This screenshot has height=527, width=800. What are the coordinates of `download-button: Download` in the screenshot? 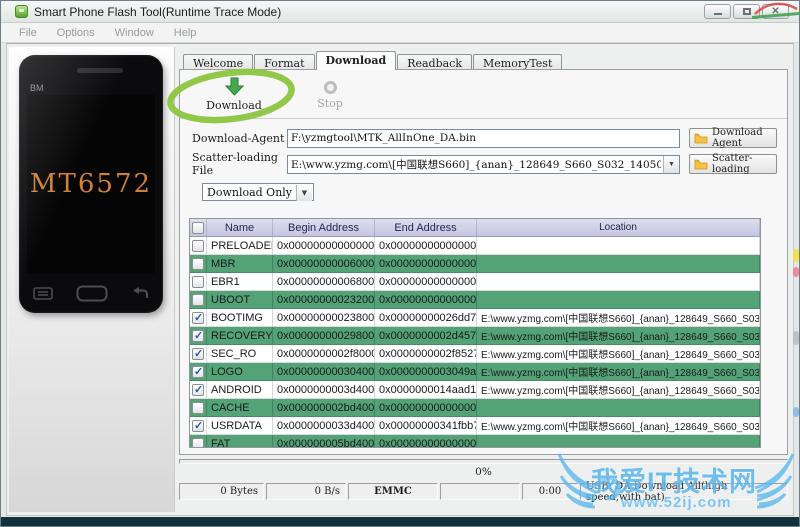 It's located at (234, 94).